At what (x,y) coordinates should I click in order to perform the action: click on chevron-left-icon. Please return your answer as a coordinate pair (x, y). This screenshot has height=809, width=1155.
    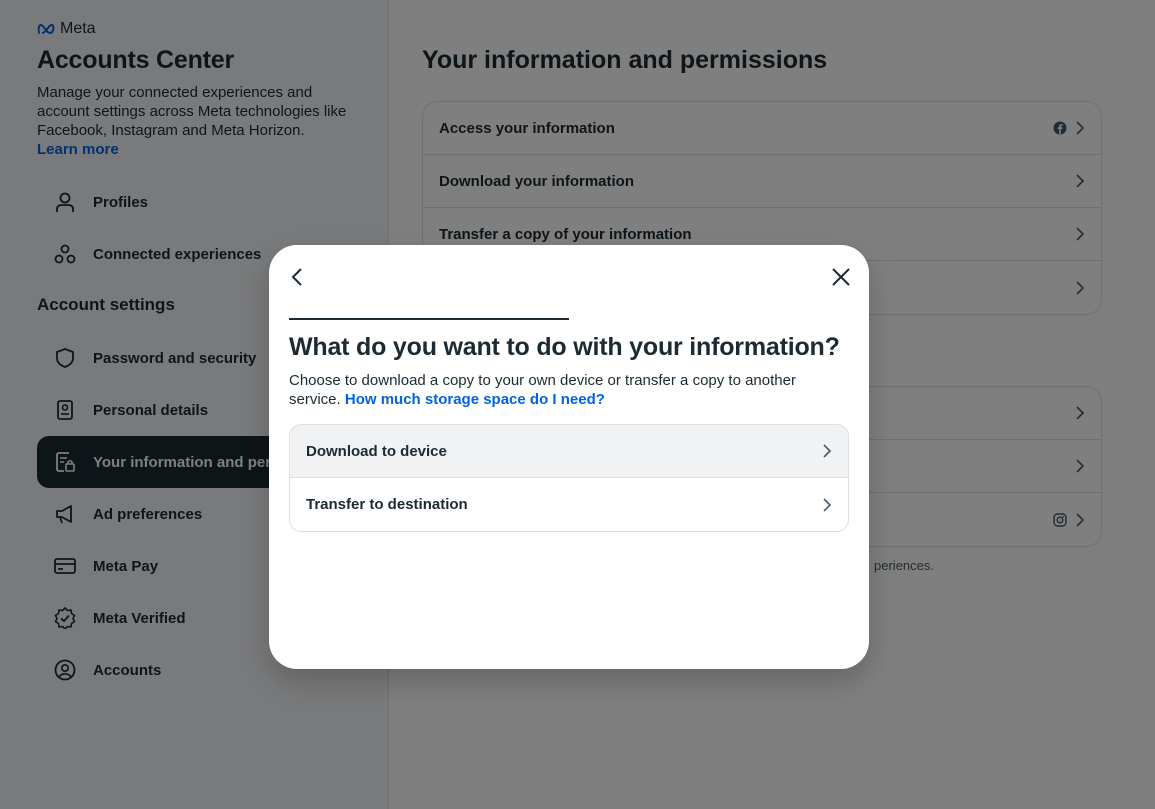
    Looking at the image, I should click on (296, 277).